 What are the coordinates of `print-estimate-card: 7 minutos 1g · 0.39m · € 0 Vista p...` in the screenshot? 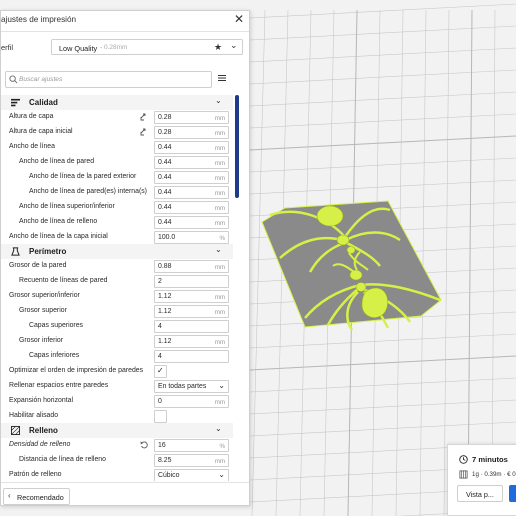 It's located at (481, 480).